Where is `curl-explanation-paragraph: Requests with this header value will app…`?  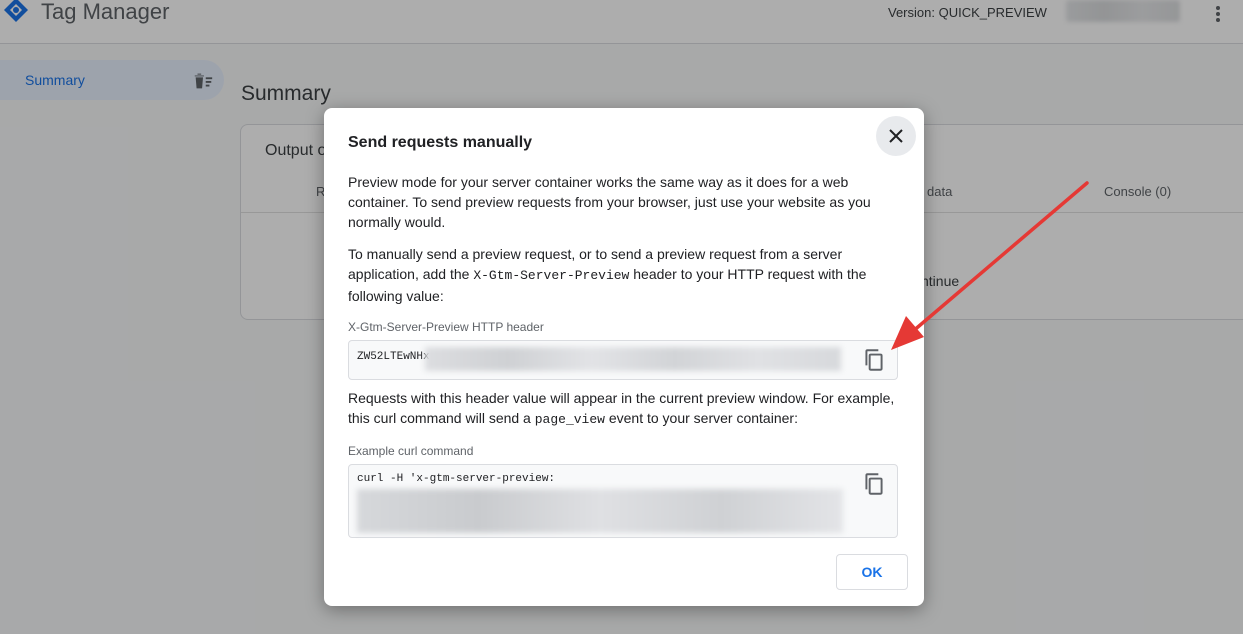 curl-explanation-paragraph: Requests with this header value will app… is located at coordinates (623, 409).